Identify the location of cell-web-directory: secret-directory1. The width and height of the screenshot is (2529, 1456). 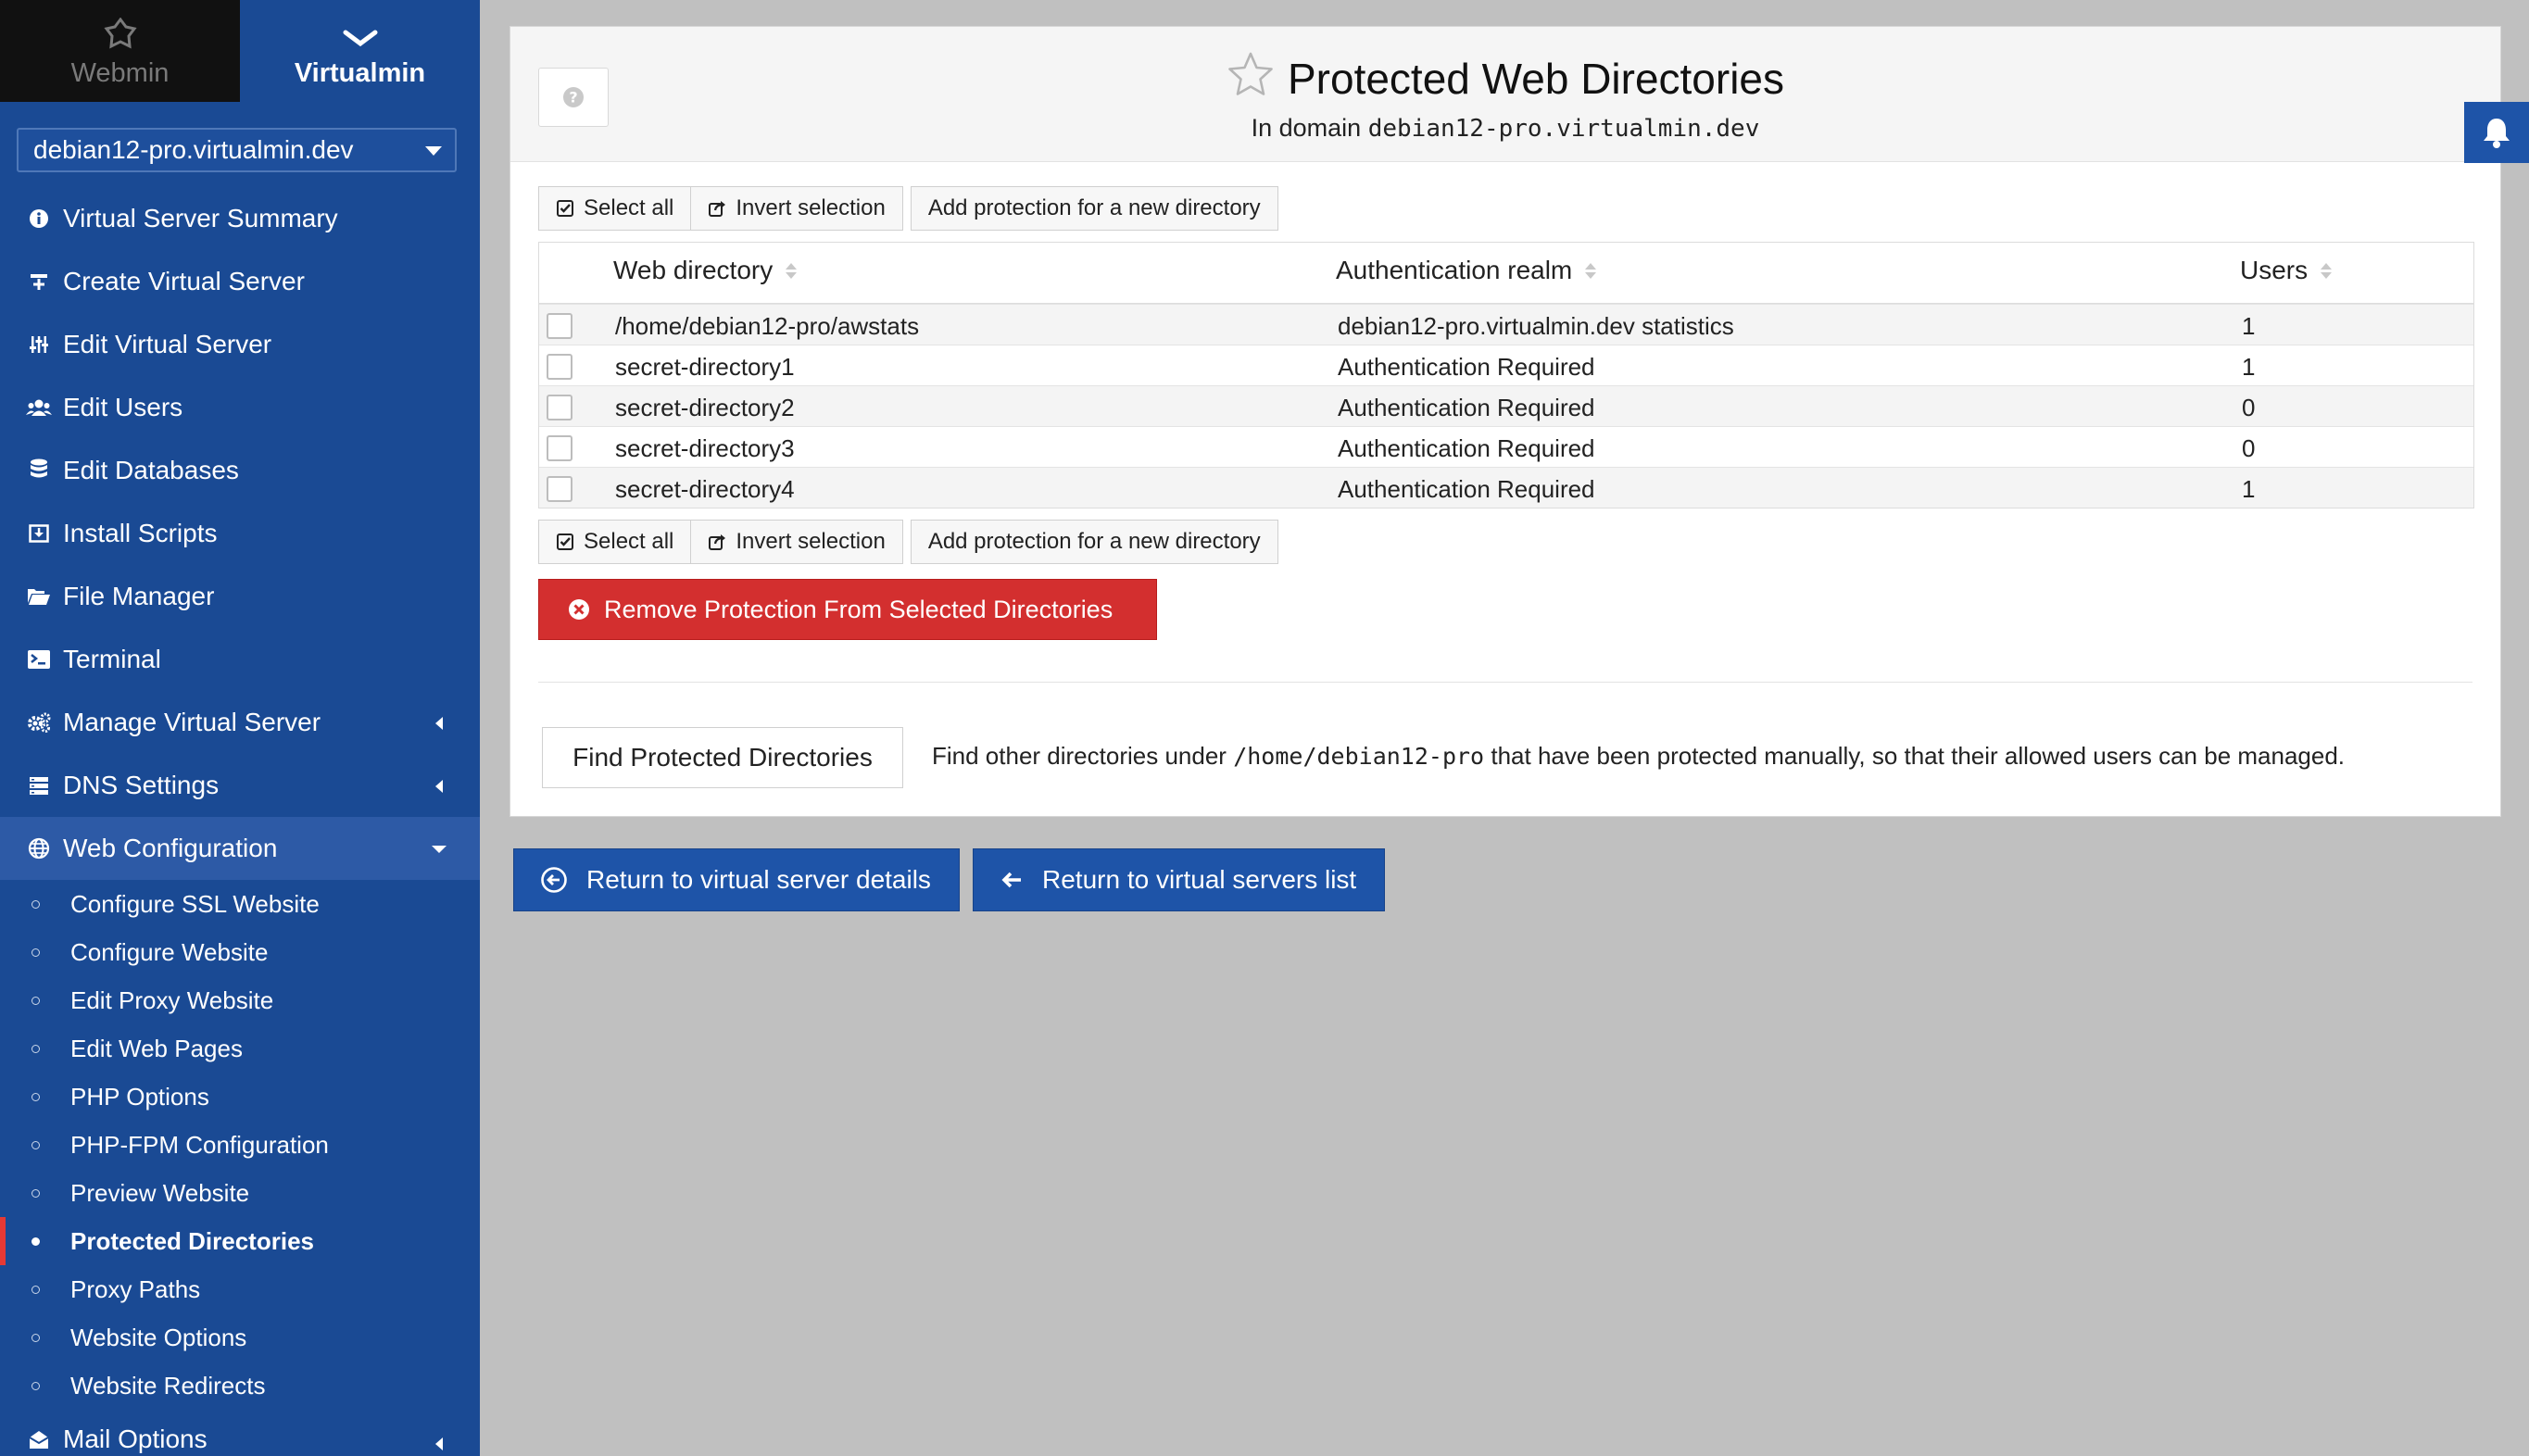
(705, 367).